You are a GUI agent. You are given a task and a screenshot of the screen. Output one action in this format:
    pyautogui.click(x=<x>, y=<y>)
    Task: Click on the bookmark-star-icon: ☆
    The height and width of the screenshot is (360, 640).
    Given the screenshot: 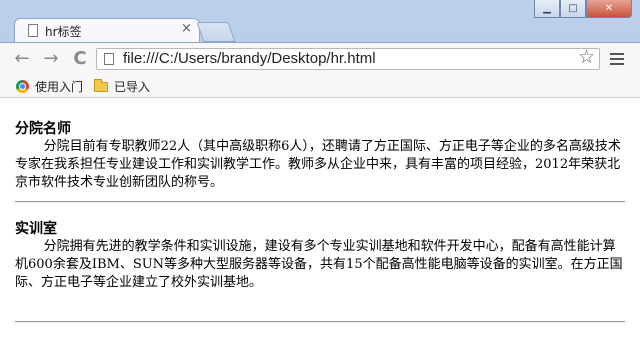 What is the action you would take?
    pyautogui.click(x=586, y=57)
    